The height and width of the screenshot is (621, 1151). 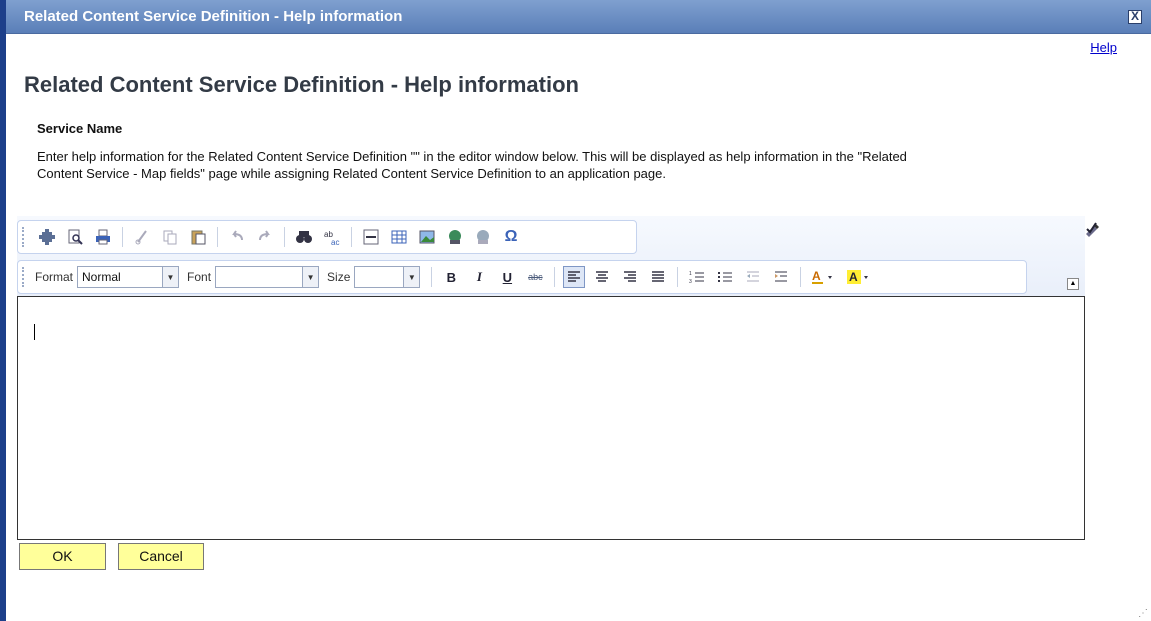 I want to click on close-button: X, so click(x=1135, y=17).